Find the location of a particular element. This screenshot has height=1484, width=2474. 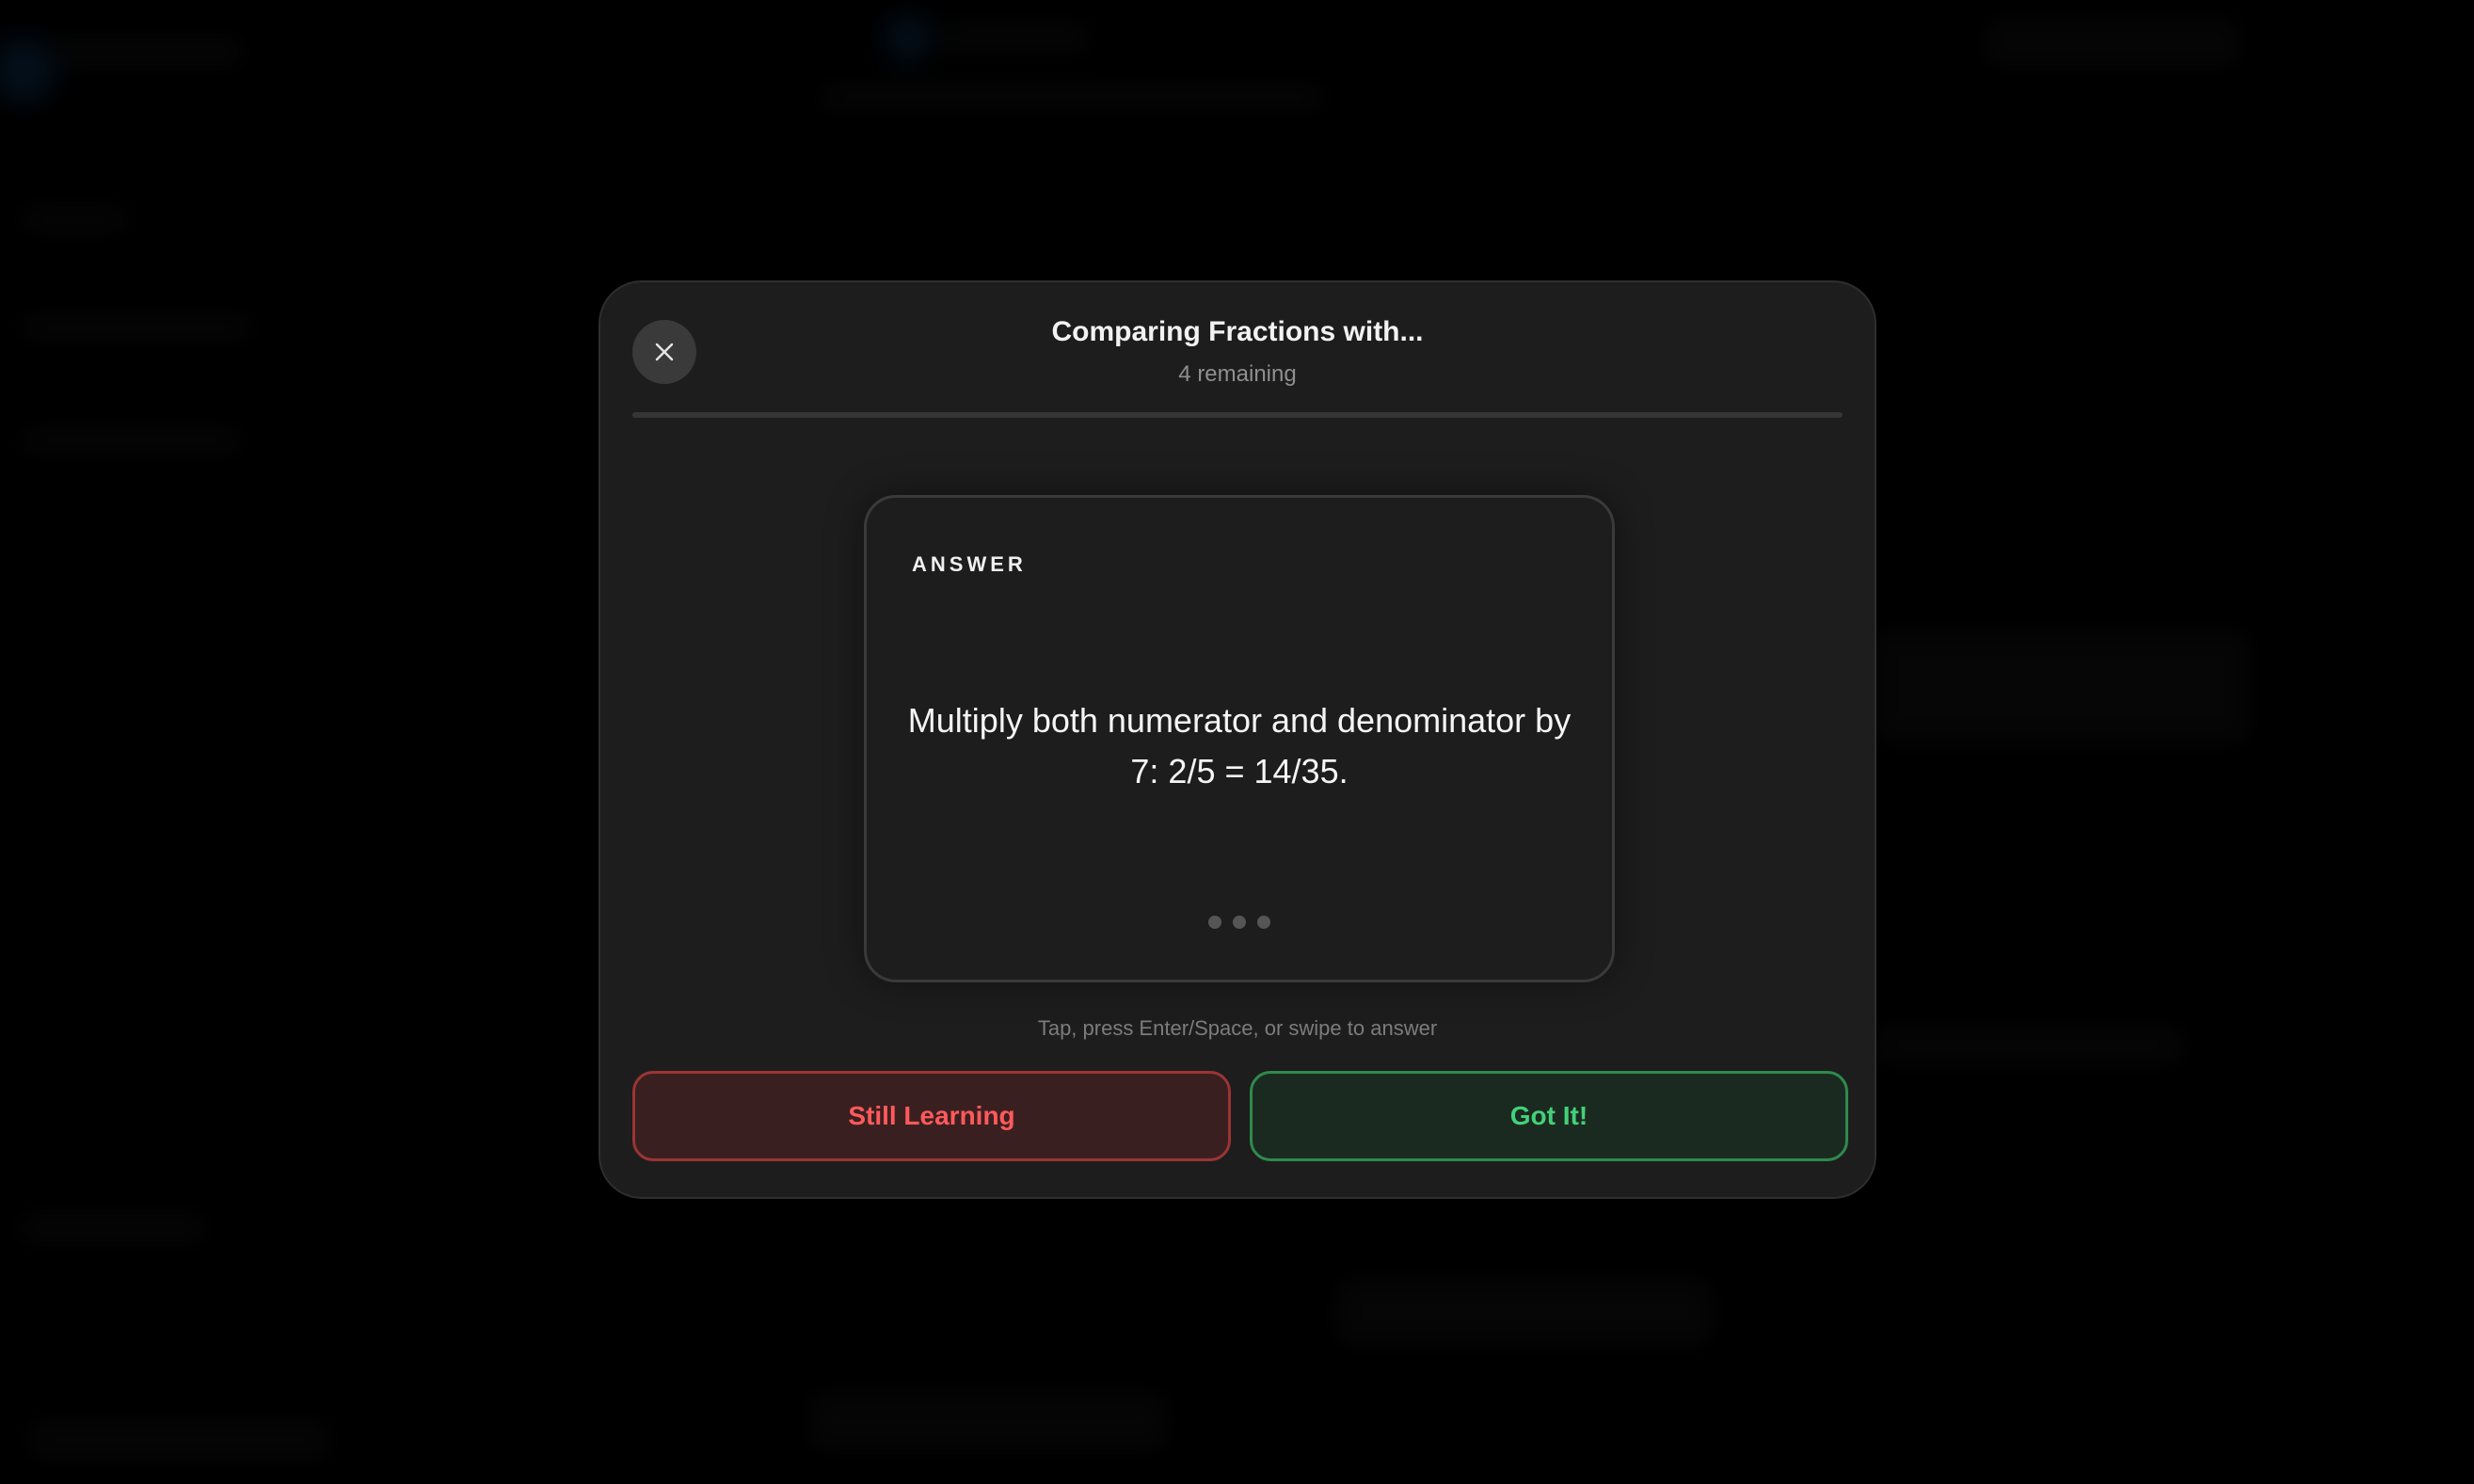

more-options-icon is located at coordinates (1239, 922).